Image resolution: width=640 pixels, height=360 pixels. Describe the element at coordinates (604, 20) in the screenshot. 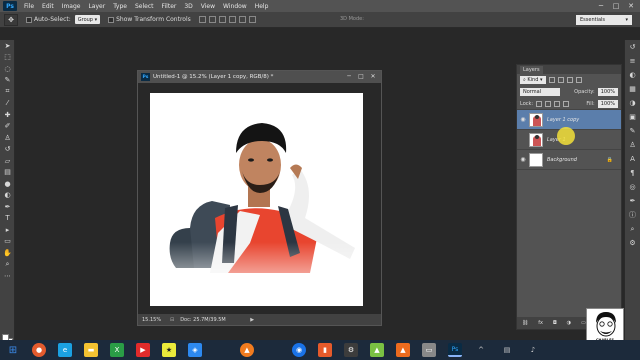

I see `workspace-dropdown: Essentials ▾` at that location.